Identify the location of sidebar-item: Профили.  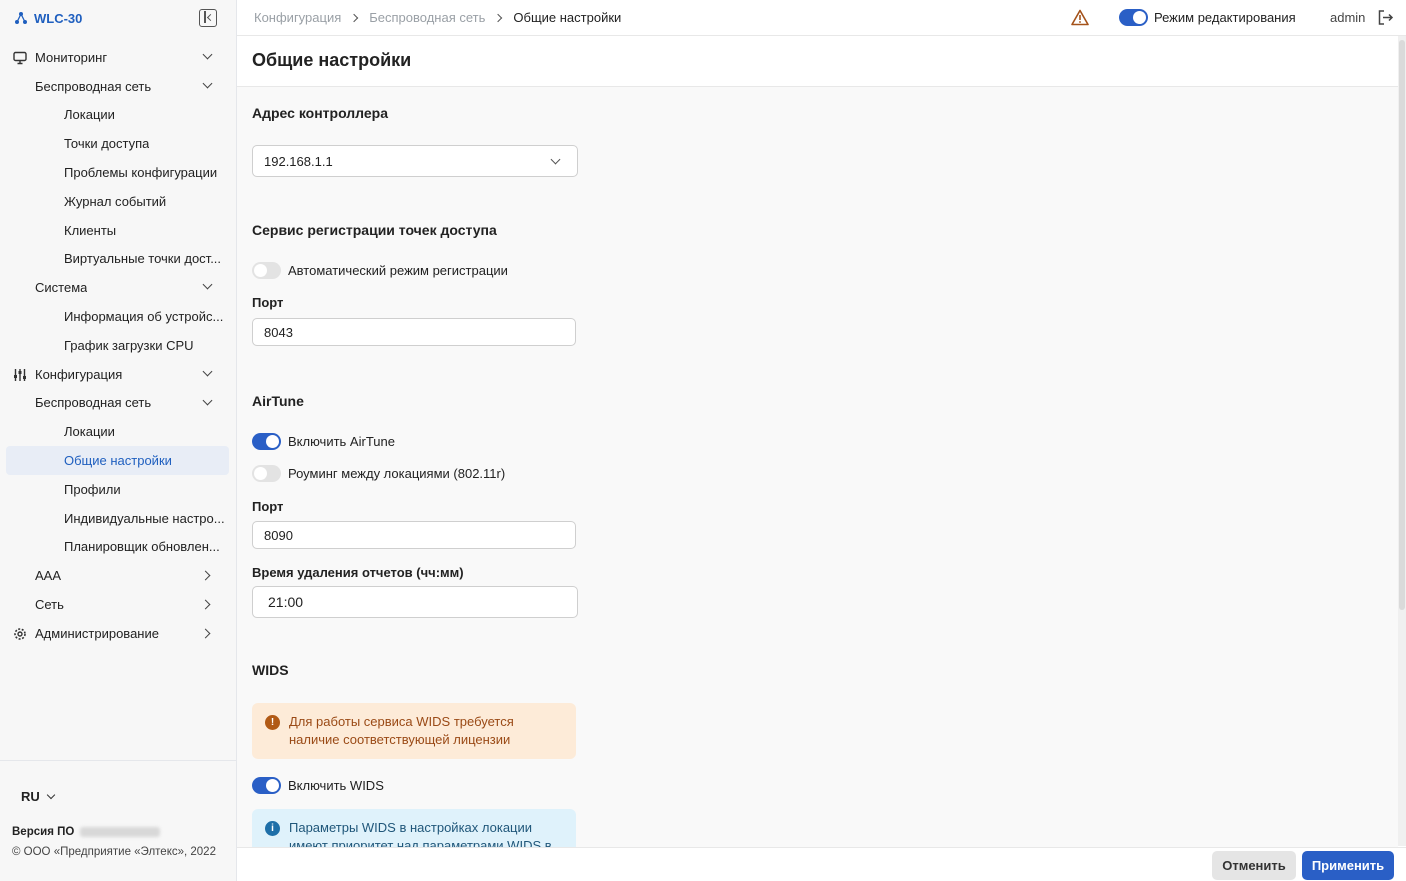
(118, 489).